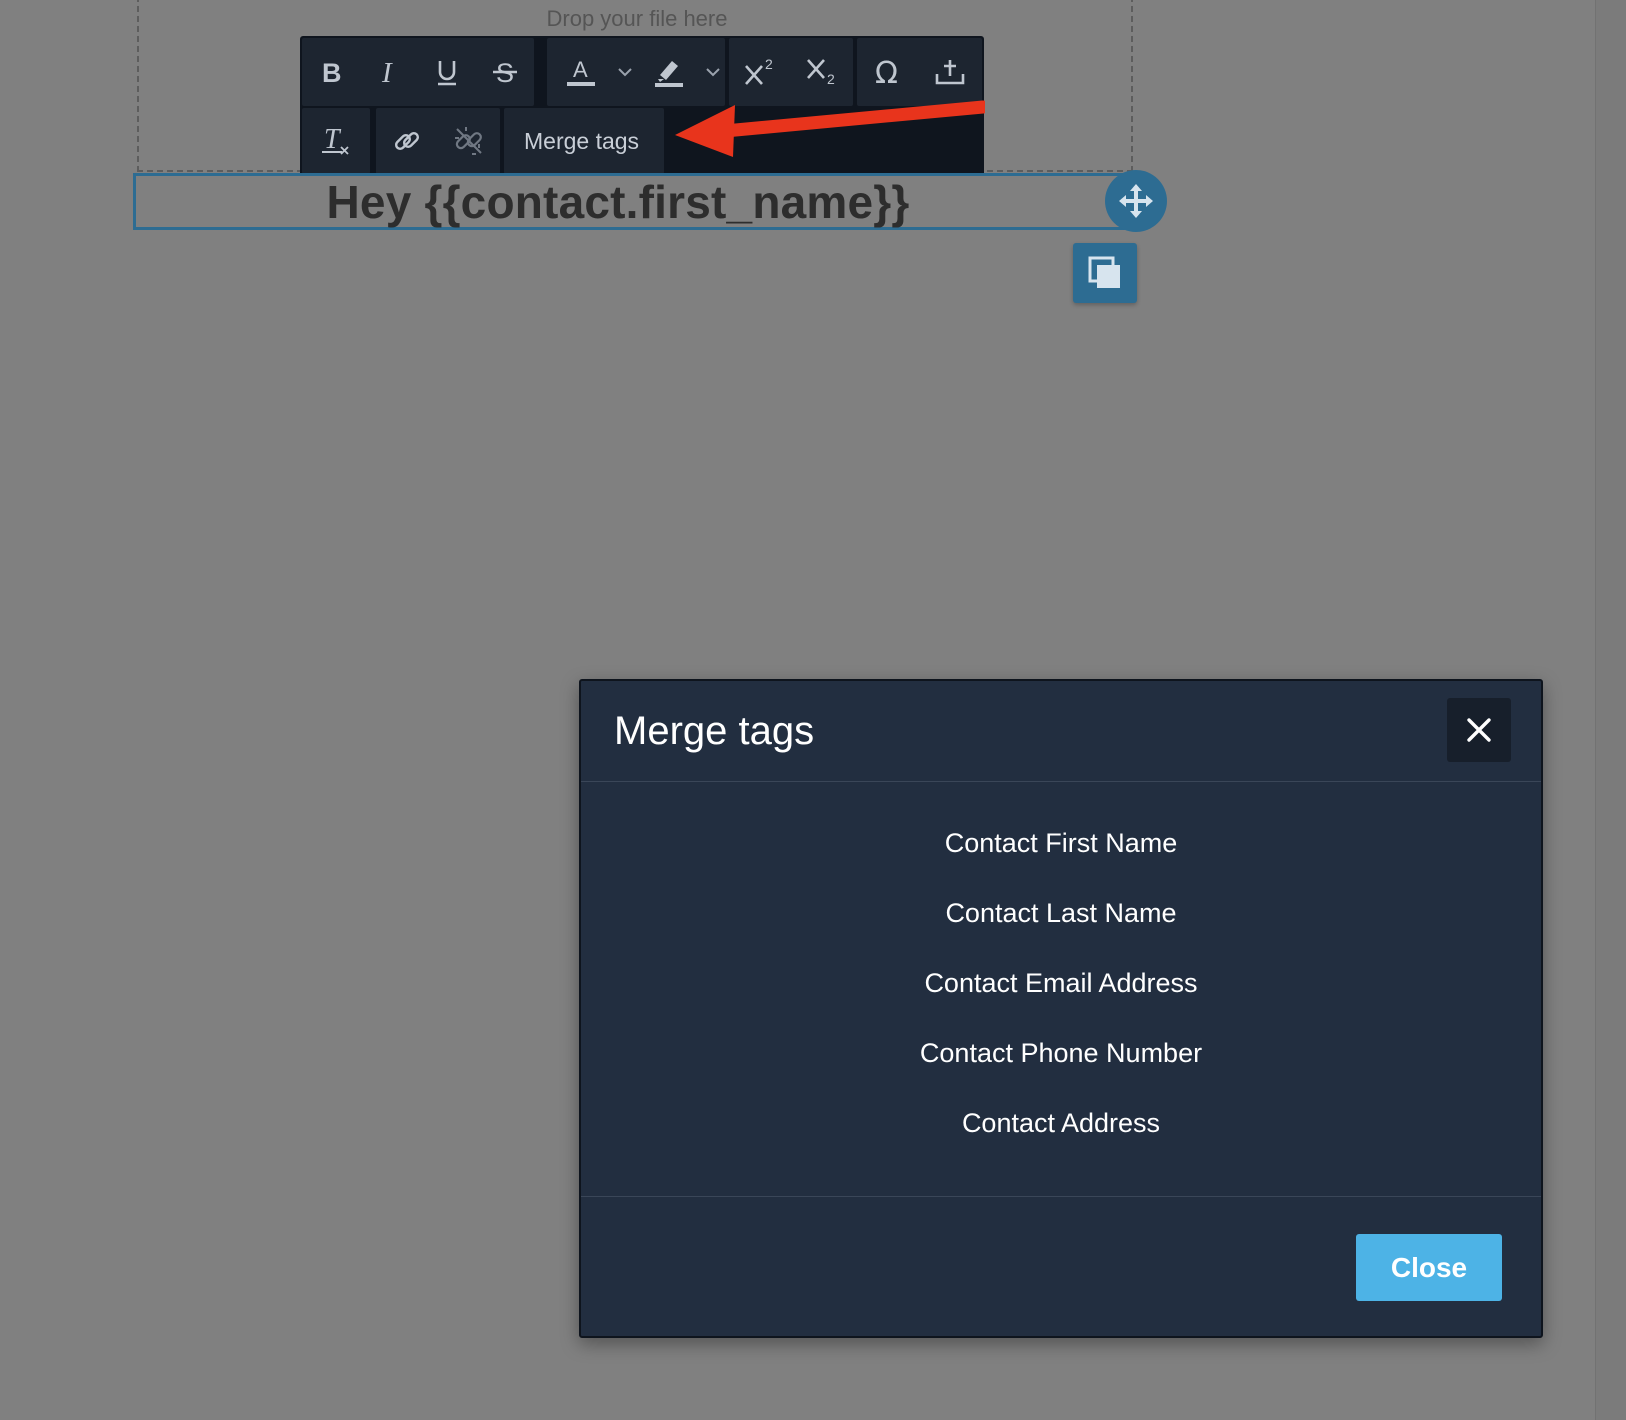 The height and width of the screenshot is (1420, 1626). I want to click on svg-text: B, so click(332, 72).